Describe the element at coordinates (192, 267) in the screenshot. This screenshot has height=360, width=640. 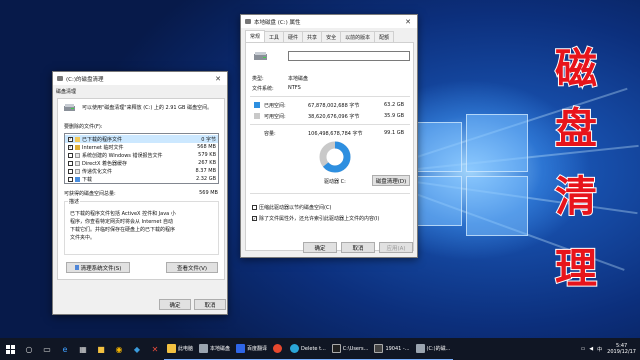
I see `view-files-button: 查看文件(V)` at that location.